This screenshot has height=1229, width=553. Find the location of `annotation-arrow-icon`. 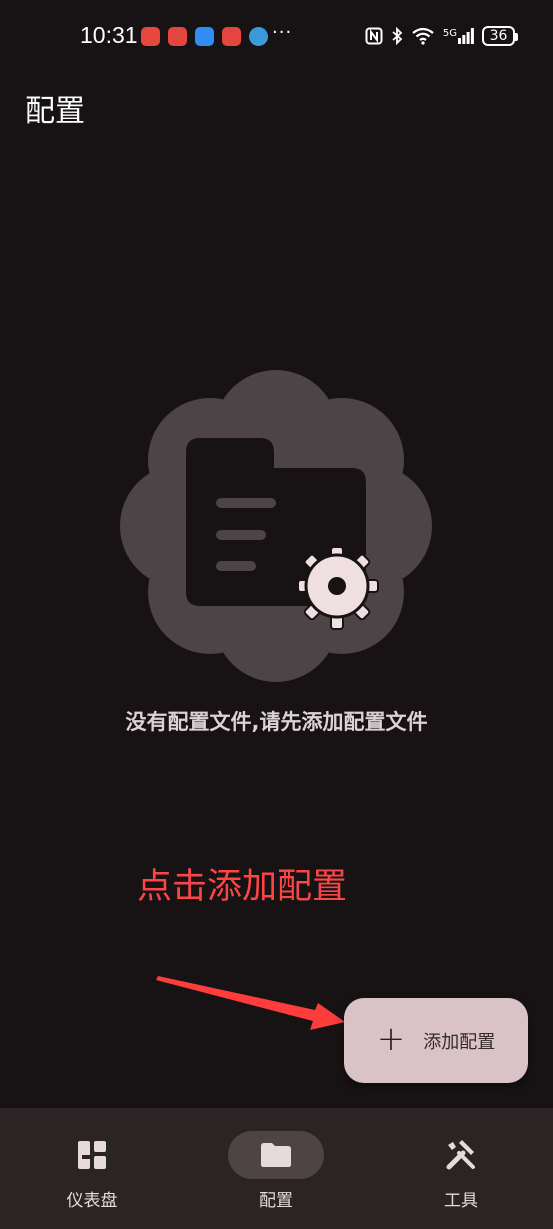

annotation-arrow-icon is located at coordinates (250, 1003).